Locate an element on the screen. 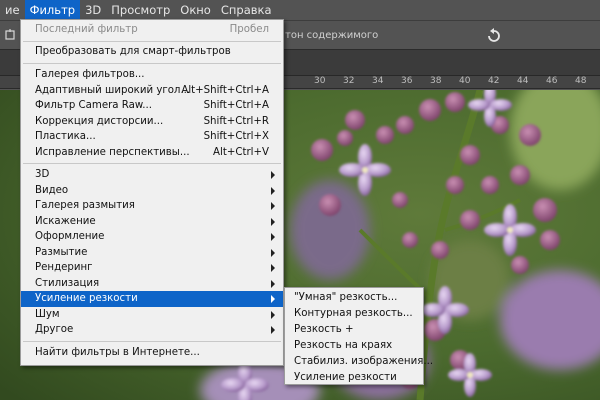 The image size is (600, 400). menu-item-label: Последний фильтр is located at coordinates (86, 29).